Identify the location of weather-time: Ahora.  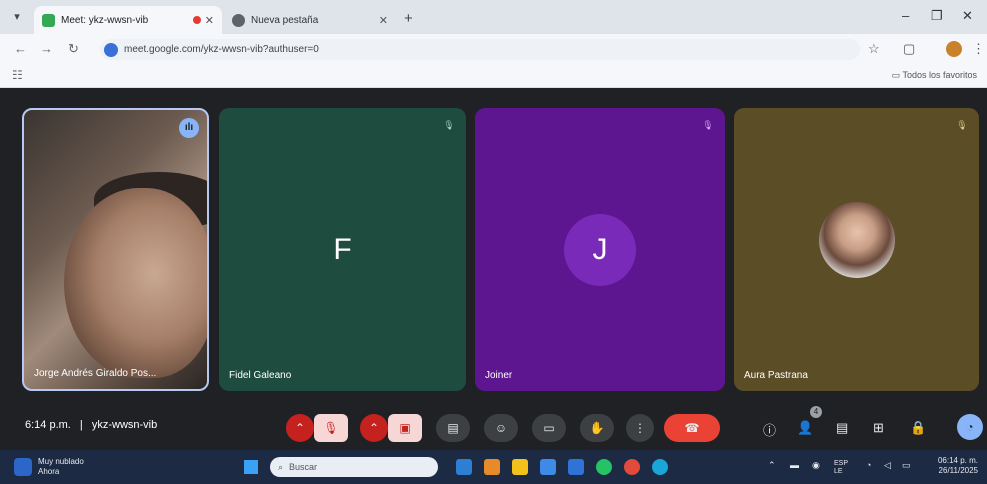
(49, 471).